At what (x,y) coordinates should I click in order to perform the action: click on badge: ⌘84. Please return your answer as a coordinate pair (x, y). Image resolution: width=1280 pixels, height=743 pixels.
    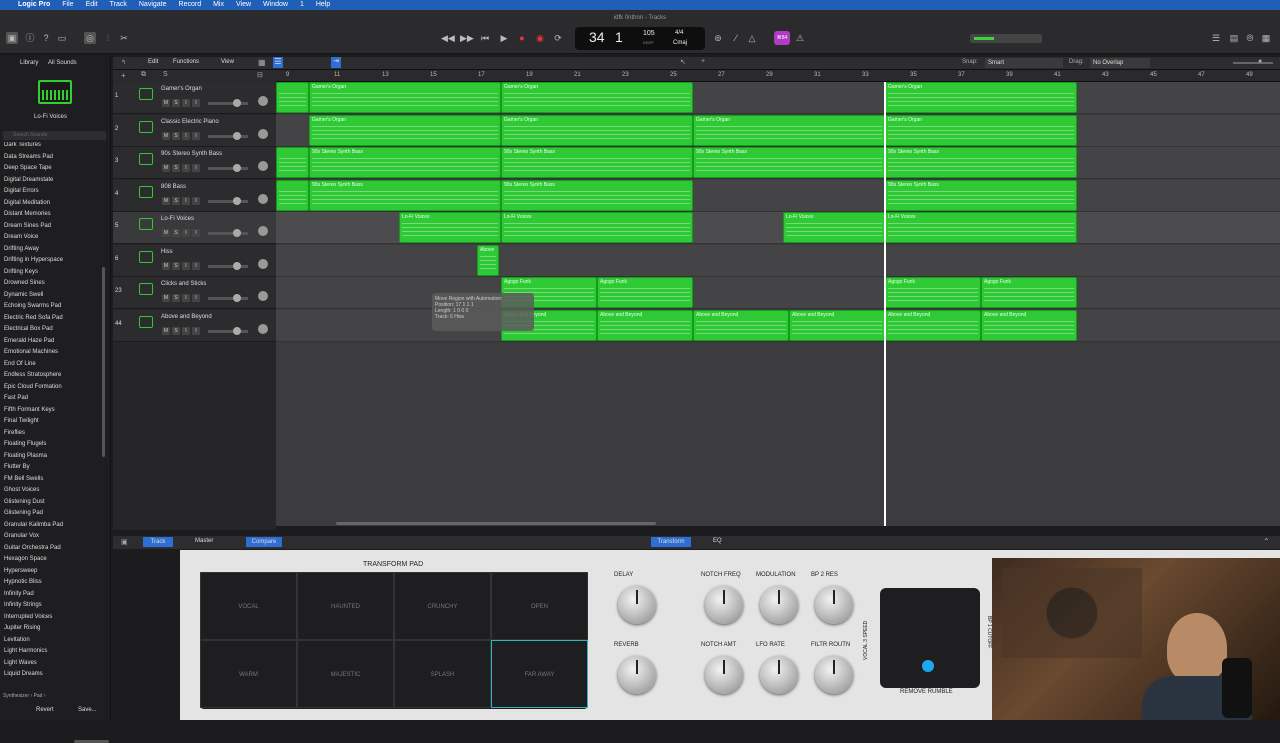
    Looking at the image, I should click on (782, 38).